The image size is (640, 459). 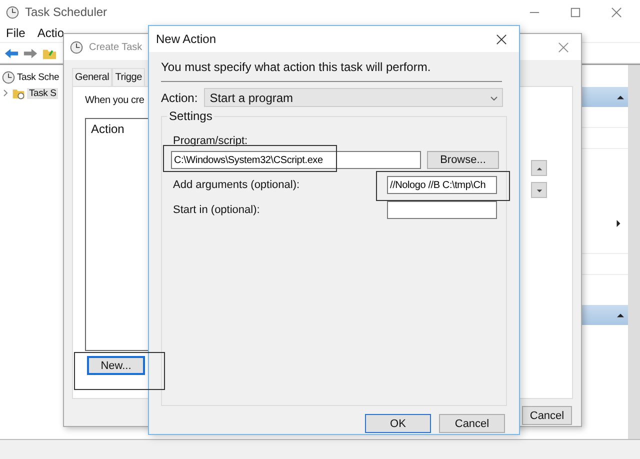 I want to click on maximize-icon, so click(x=575, y=12).